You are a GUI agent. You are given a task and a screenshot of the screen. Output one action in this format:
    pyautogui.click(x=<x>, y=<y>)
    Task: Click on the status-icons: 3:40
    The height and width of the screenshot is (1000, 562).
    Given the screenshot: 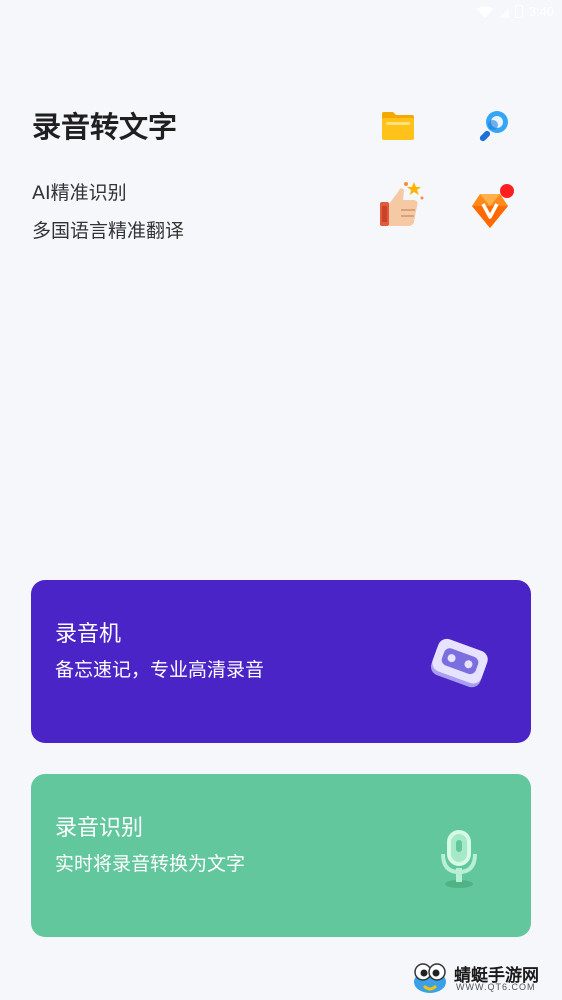 What is the action you would take?
    pyautogui.click(x=515, y=11)
    